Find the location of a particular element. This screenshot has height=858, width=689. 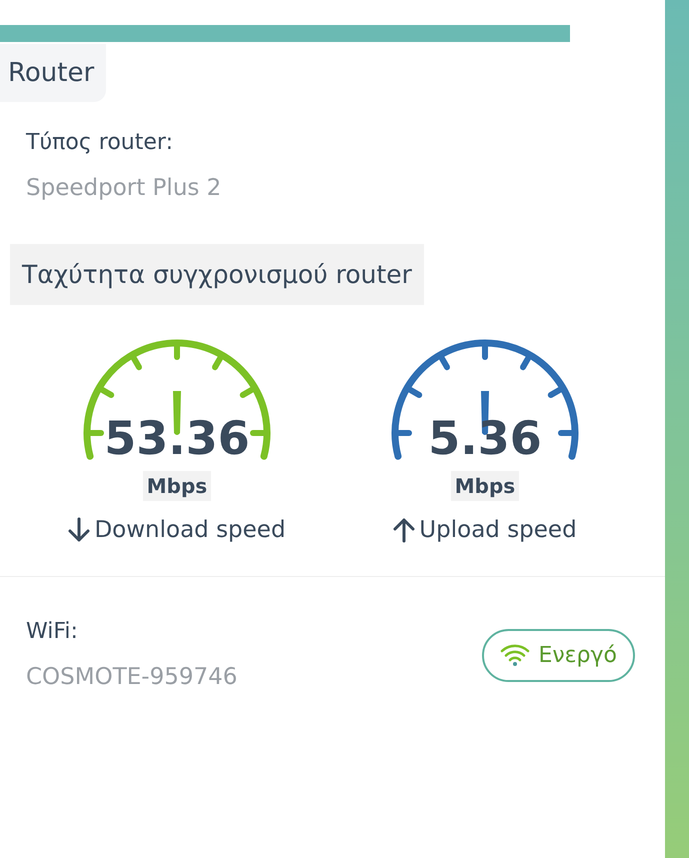

field-label: WiFi: is located at coordinates (52, 632).